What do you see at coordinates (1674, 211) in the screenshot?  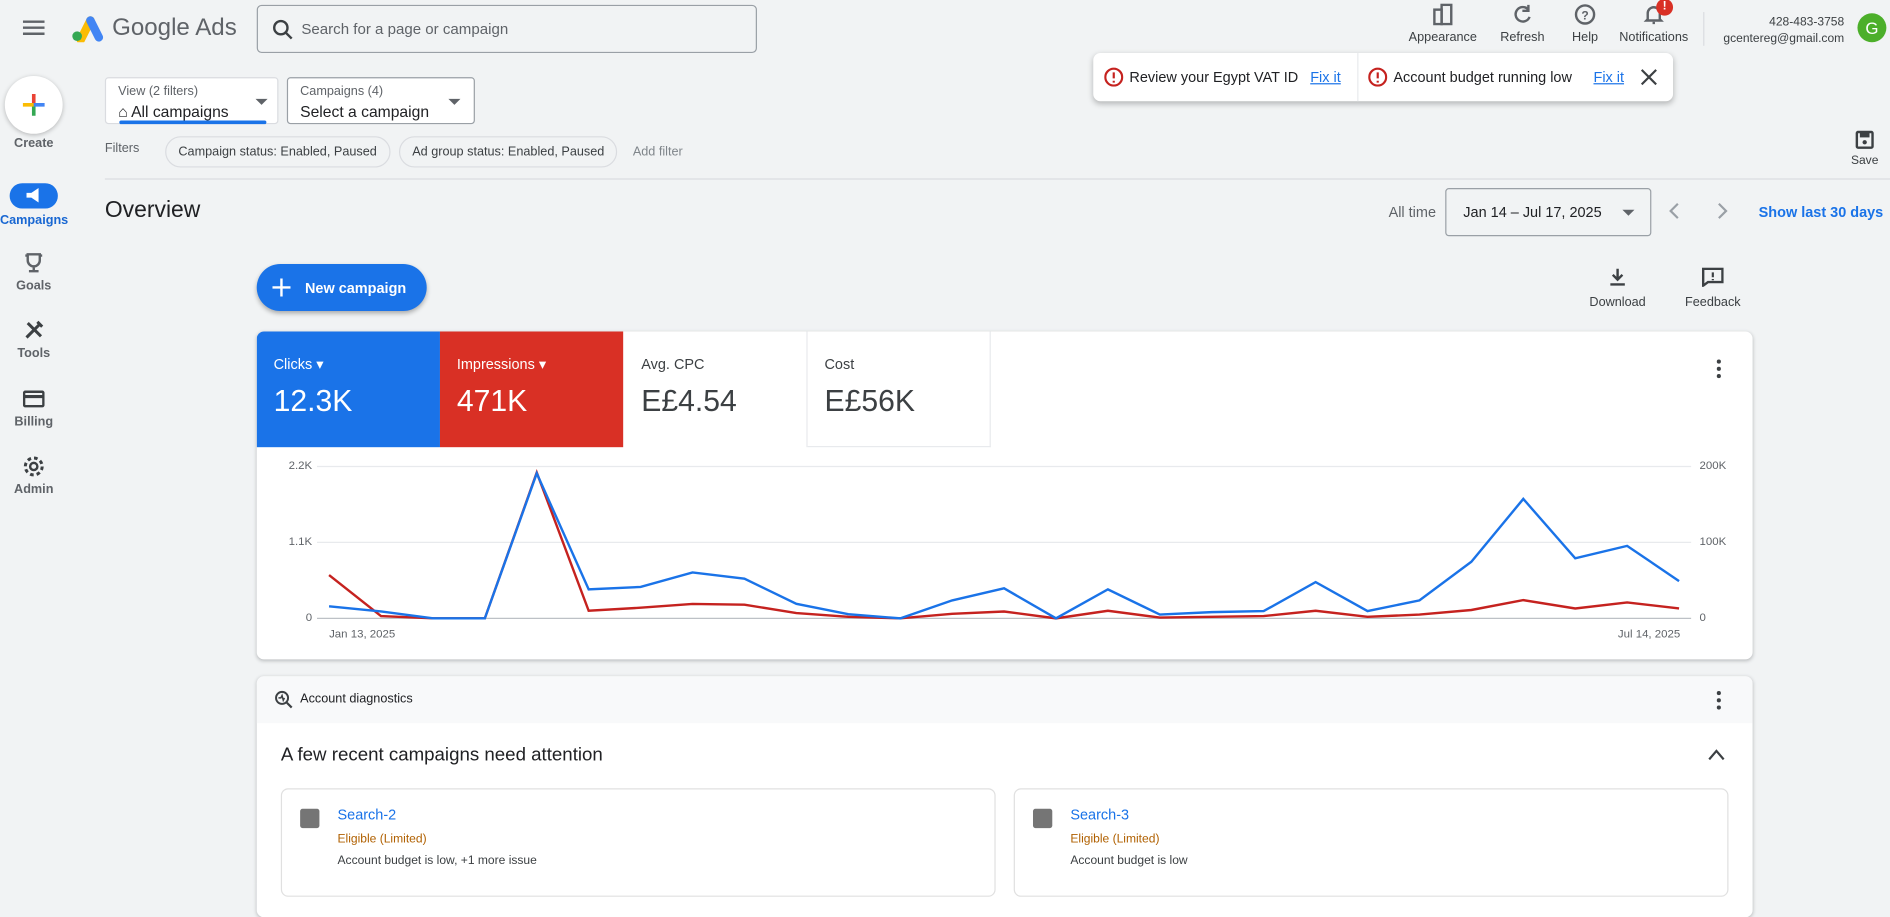 I see `chevron-left-icon` at bounding box center [1674, 211].